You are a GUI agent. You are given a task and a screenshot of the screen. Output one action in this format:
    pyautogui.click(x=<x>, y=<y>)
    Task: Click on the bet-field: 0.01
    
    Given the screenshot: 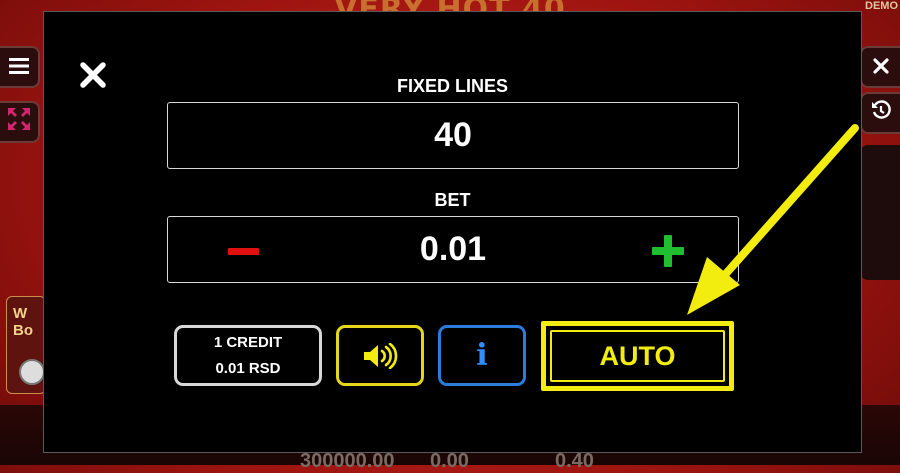 What is the action you would take?
    pyautogui.click(x=453, y=249)
    